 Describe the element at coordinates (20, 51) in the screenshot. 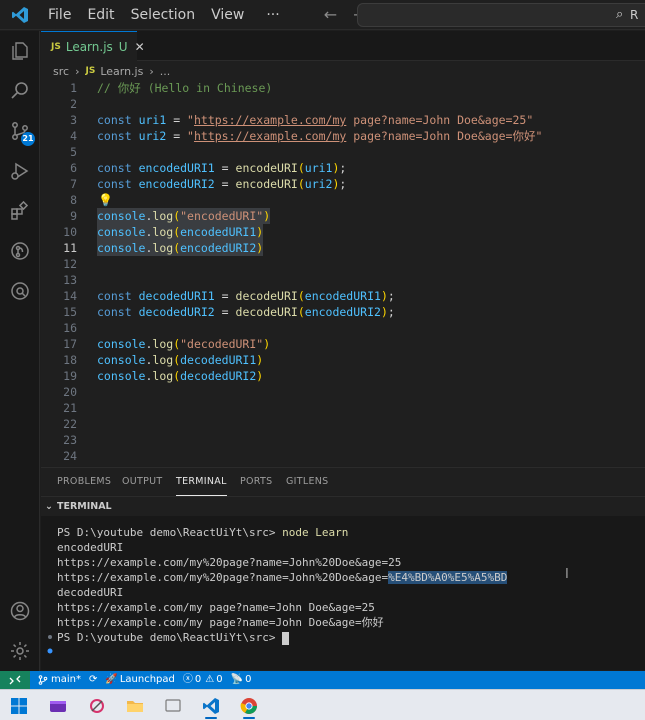

I see `explorer-icon` at that location.